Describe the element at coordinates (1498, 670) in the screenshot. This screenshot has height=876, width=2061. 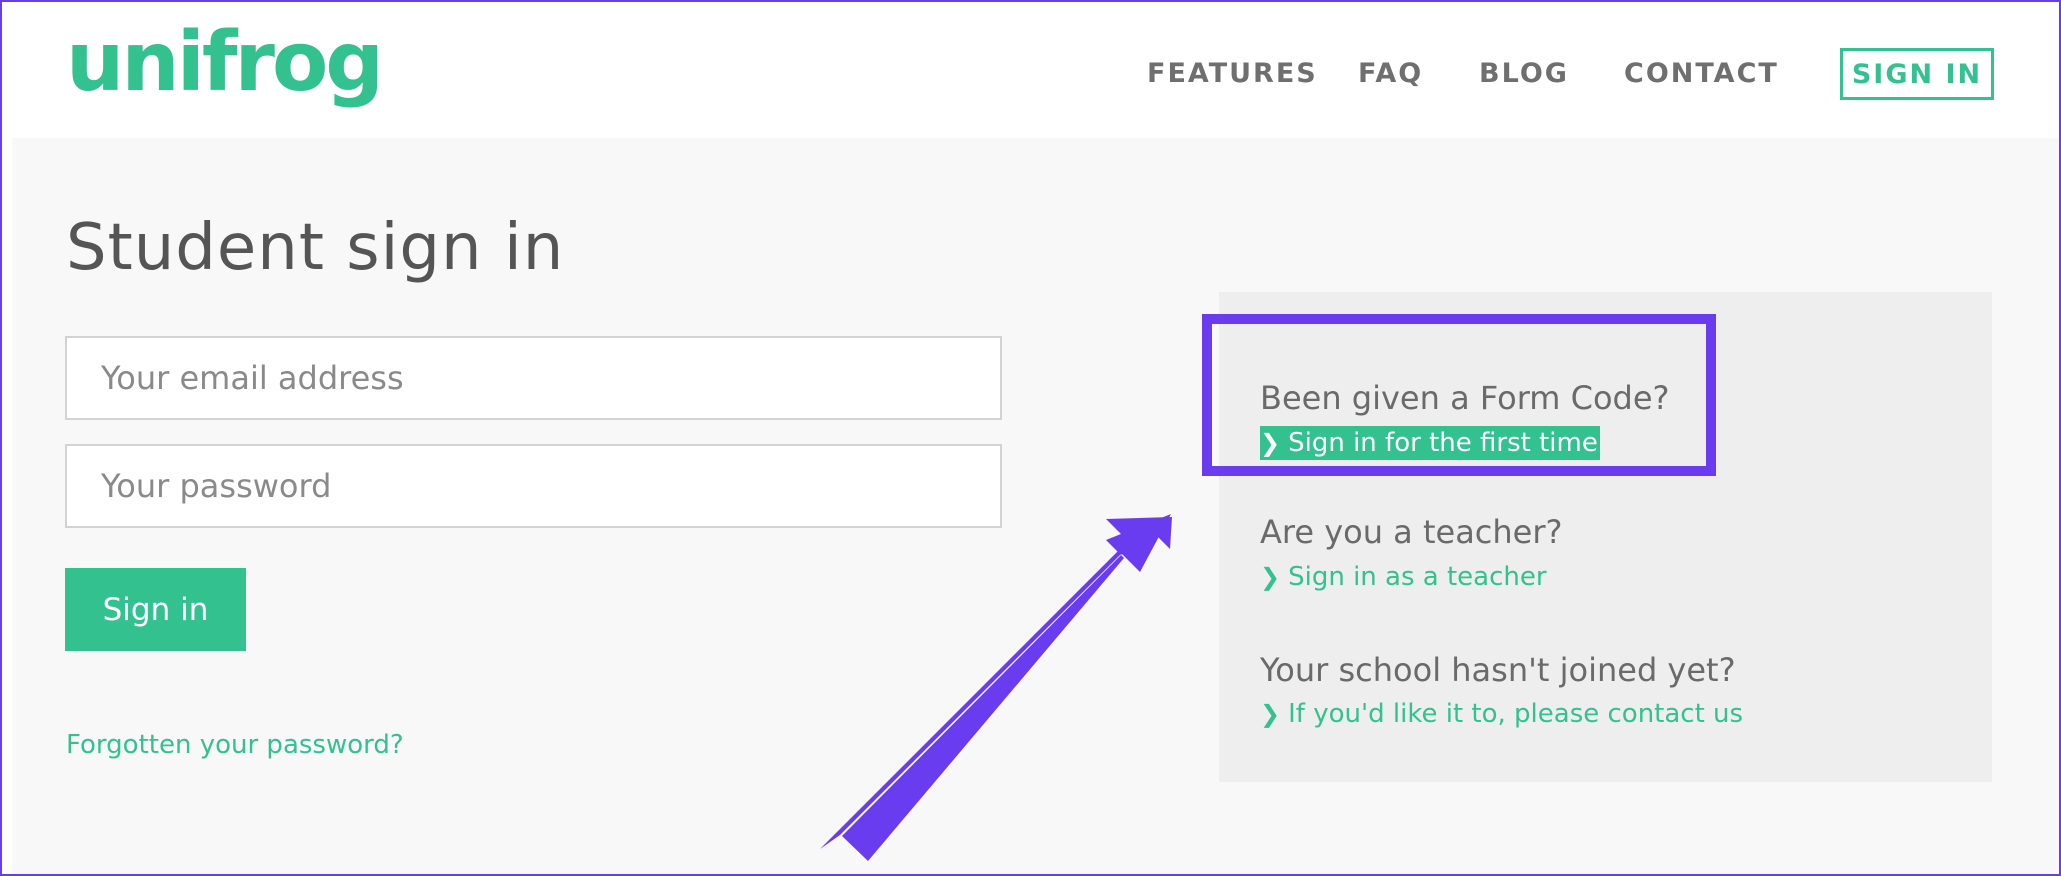
I see `school-question: Your school hasn't joined yet?` at that location.